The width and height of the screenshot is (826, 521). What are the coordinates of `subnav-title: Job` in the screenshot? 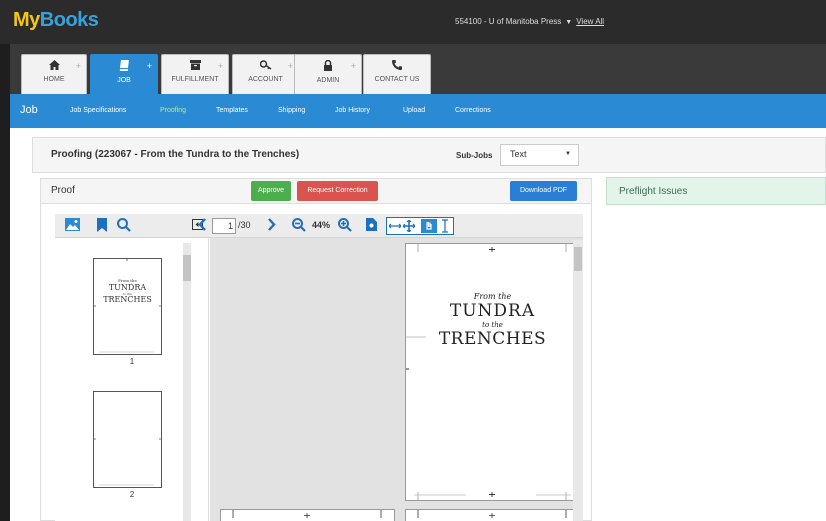 It's located at (29, 110).